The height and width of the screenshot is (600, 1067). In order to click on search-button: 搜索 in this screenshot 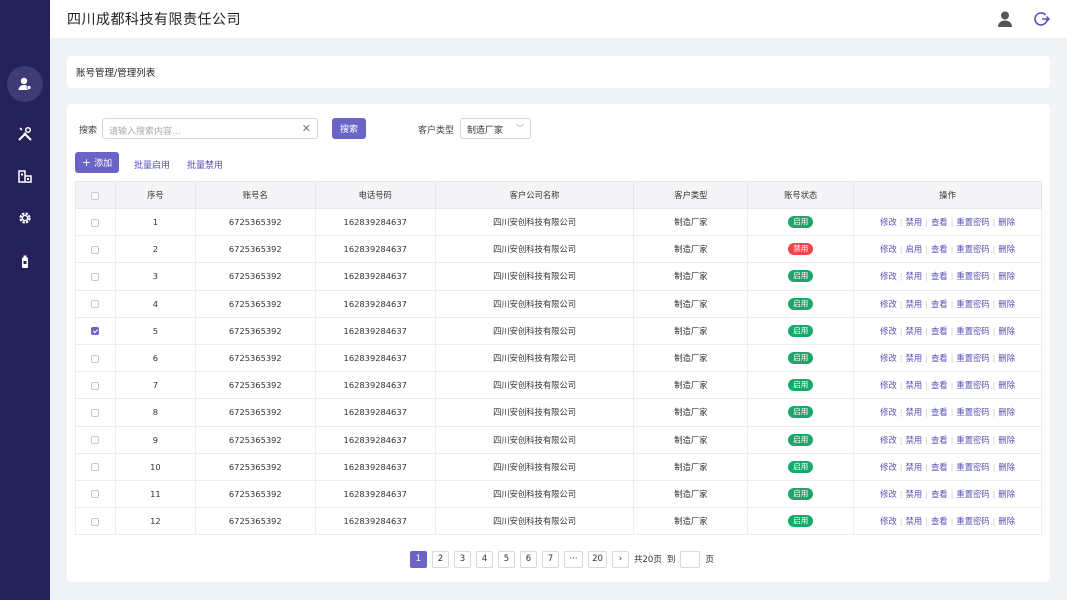, I will do `click(349, 128)`.